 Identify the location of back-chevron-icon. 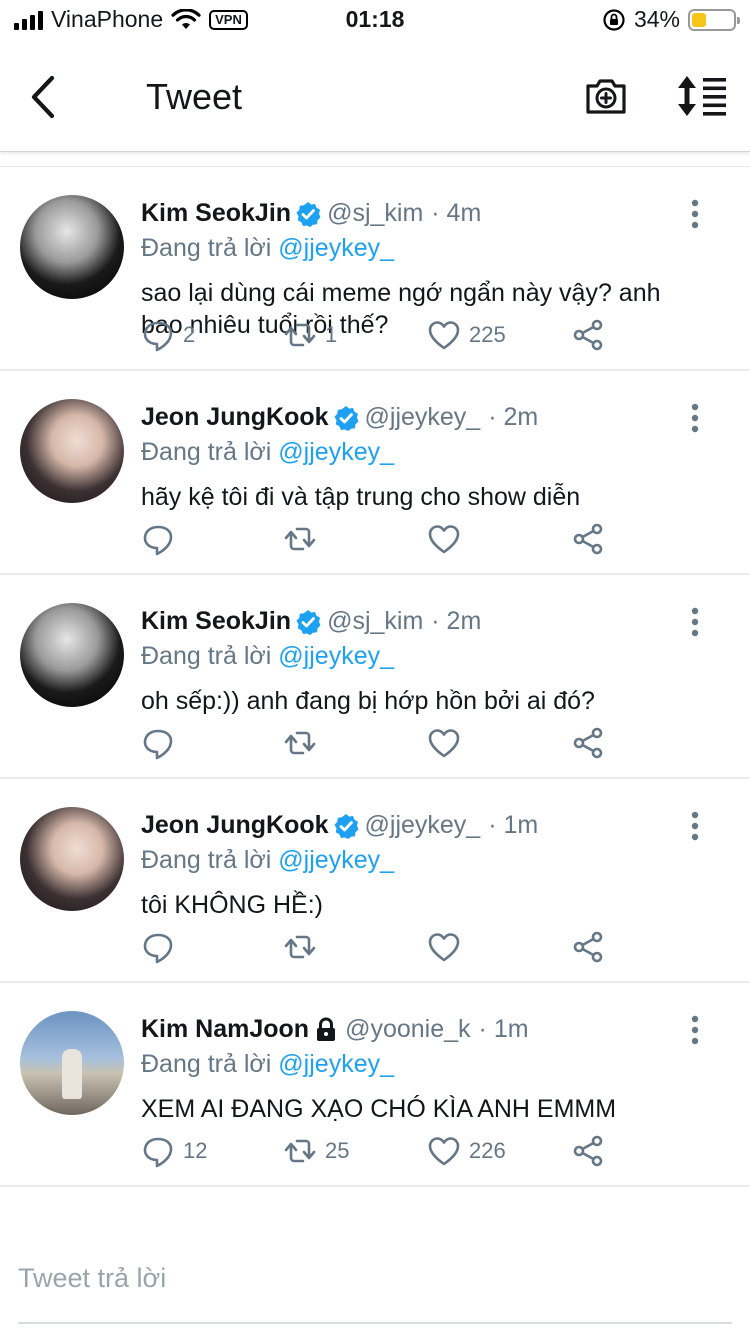
(44, 97).